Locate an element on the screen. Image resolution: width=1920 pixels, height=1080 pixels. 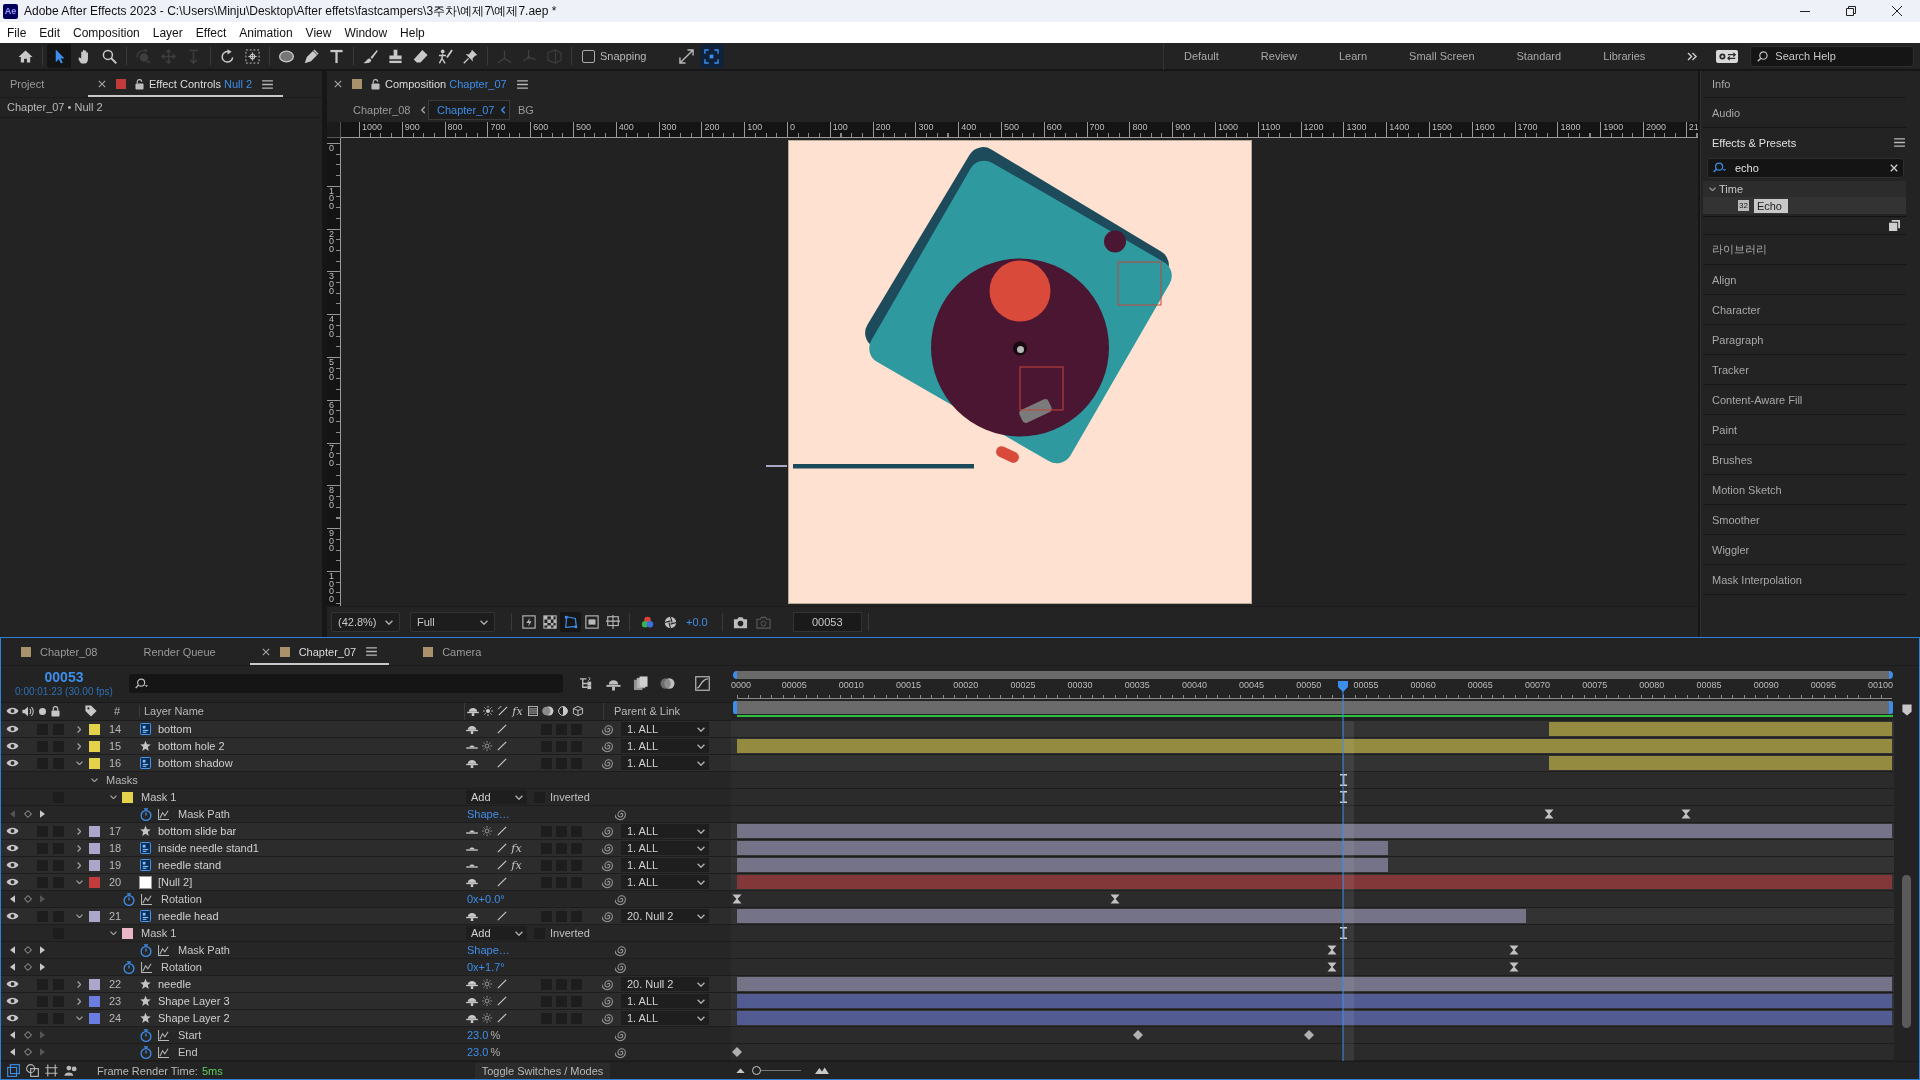
layer-row: 21 needle head 20. Null 2 is located at coordinates (366, 916).